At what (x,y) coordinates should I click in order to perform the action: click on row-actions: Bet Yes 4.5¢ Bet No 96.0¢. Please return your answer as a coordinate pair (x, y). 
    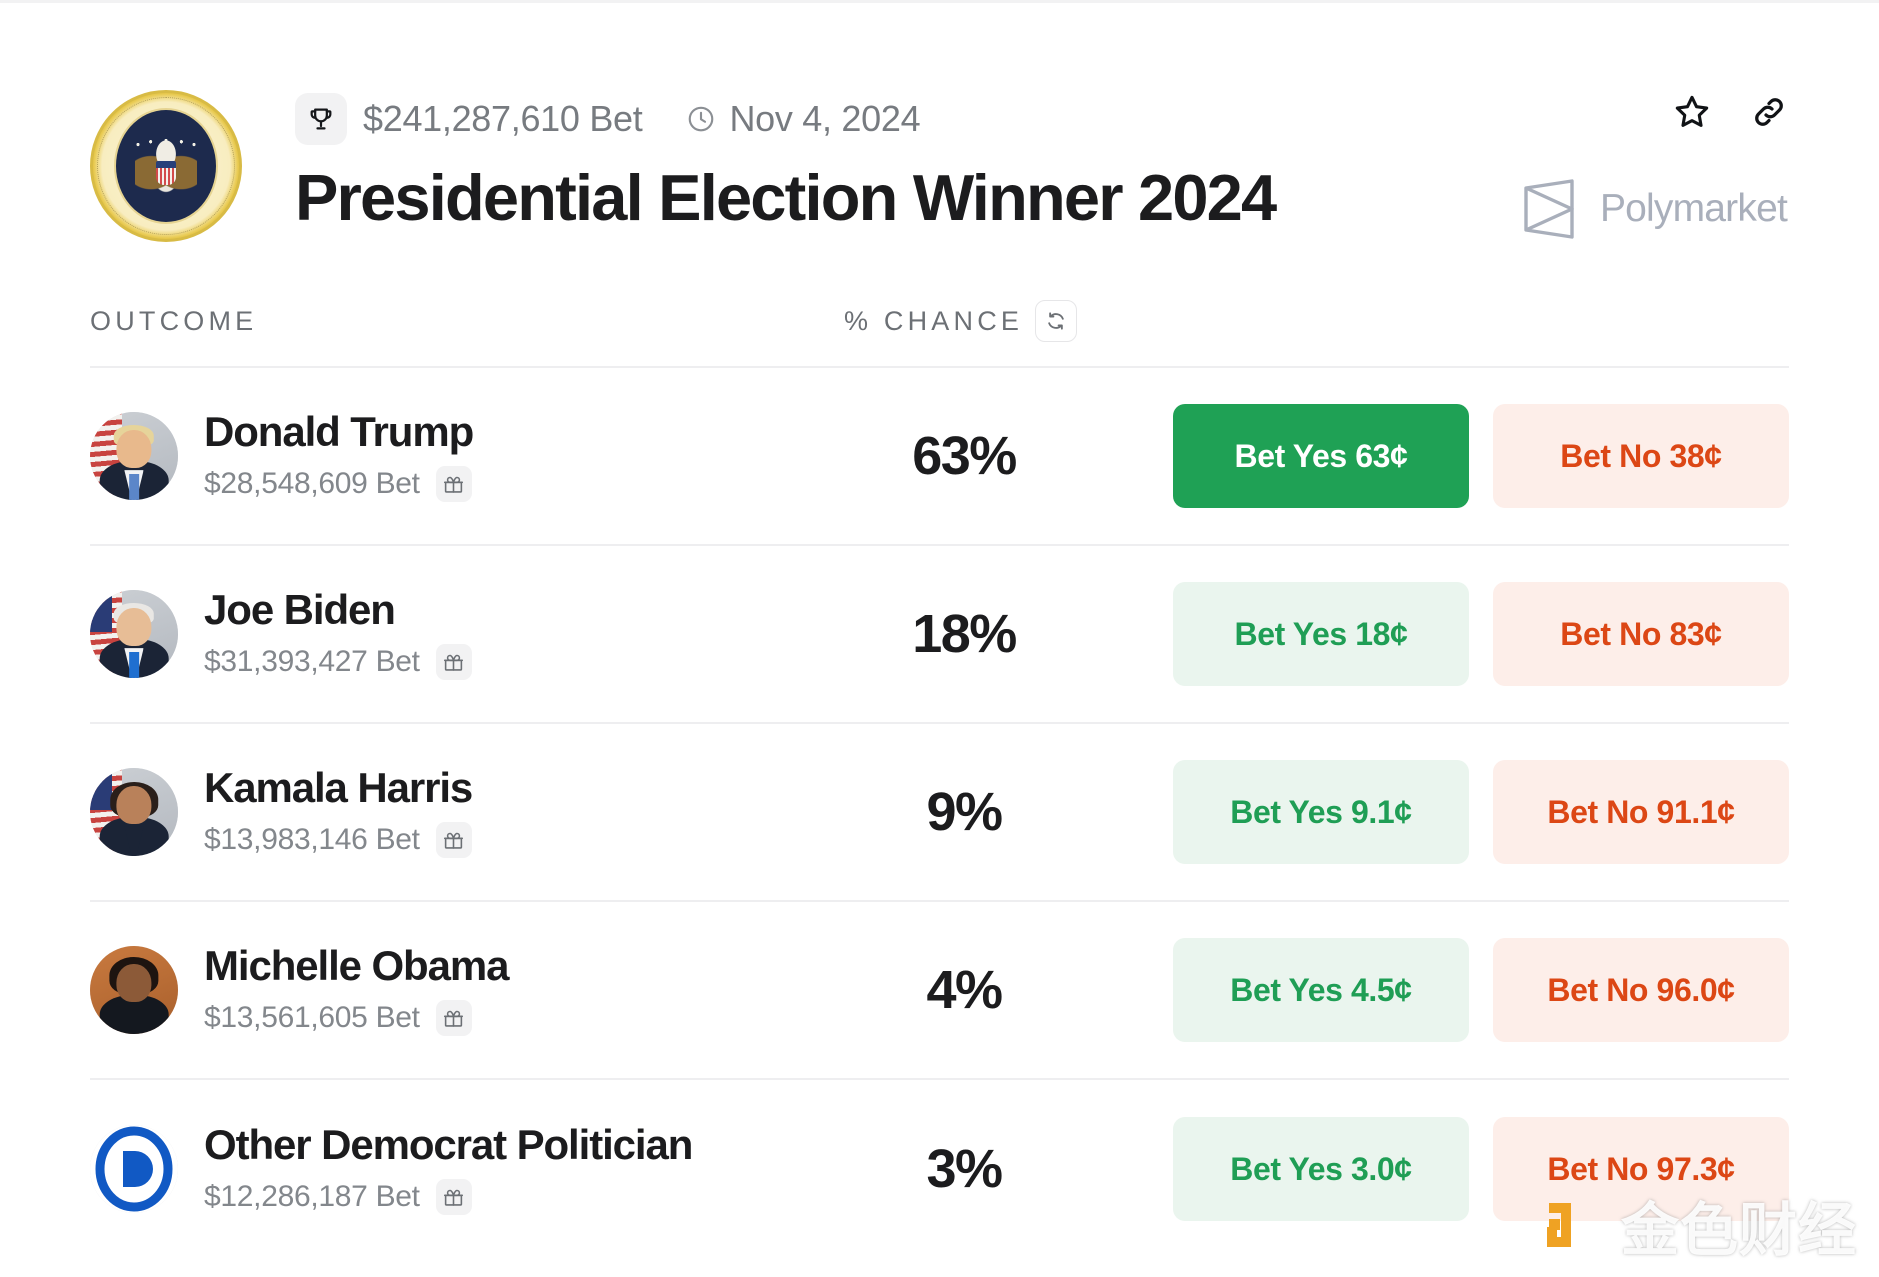
    Looking at the image, I should click on (1439, 990).